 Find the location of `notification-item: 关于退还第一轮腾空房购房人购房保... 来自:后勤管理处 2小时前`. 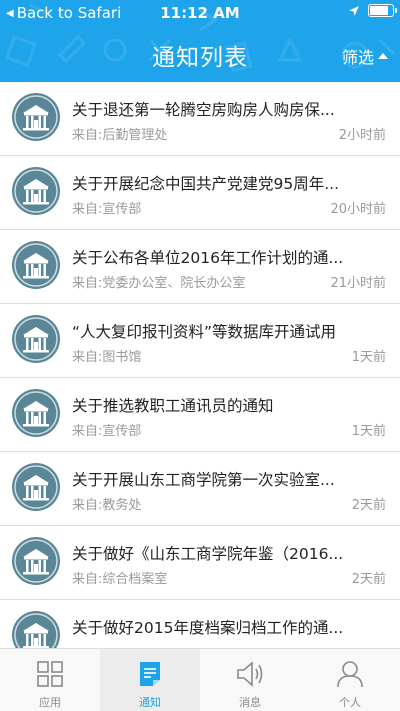

notification-item: 关于退还第一轮腾空房购房人购房保... 来自:后勤管理处 2小时前 is located at coordinates (200, 119).